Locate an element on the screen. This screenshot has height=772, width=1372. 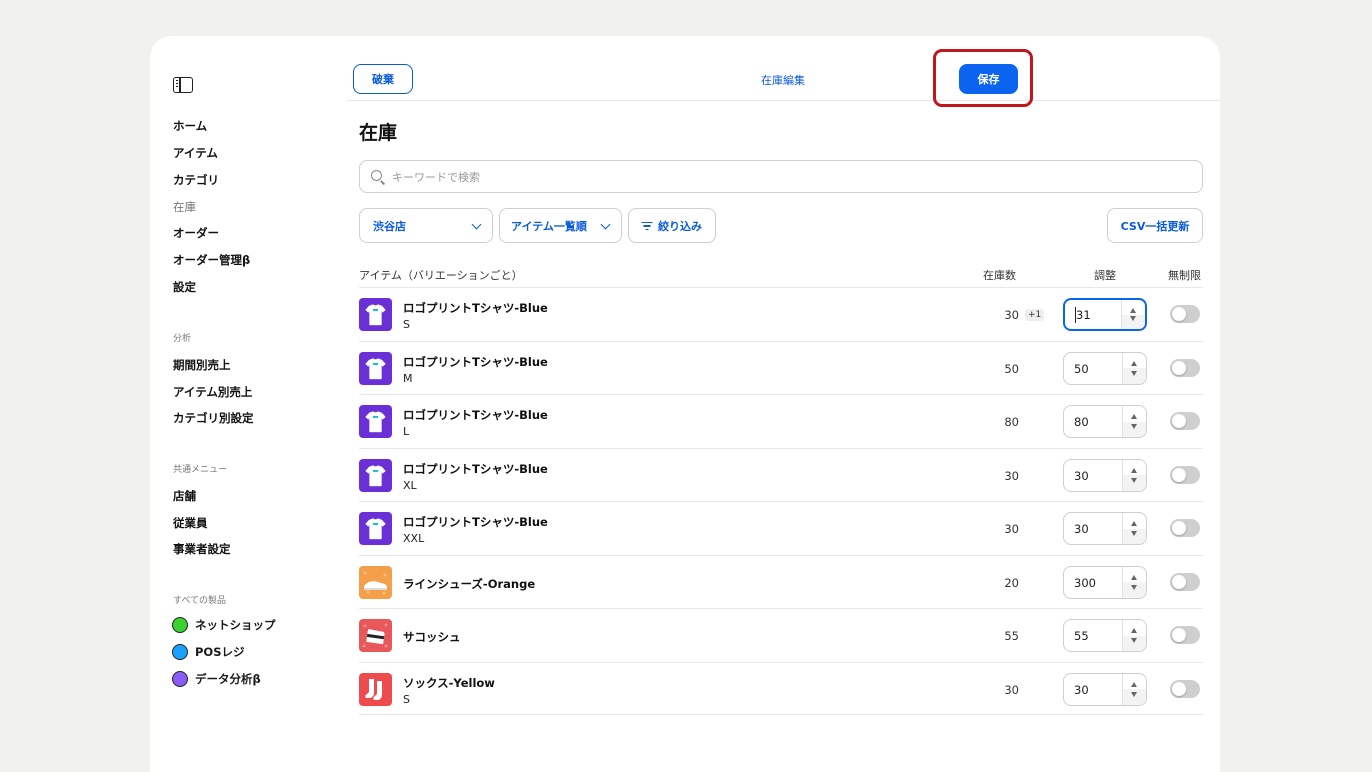
item-variant: XXL is located at coordinates (414, 538).